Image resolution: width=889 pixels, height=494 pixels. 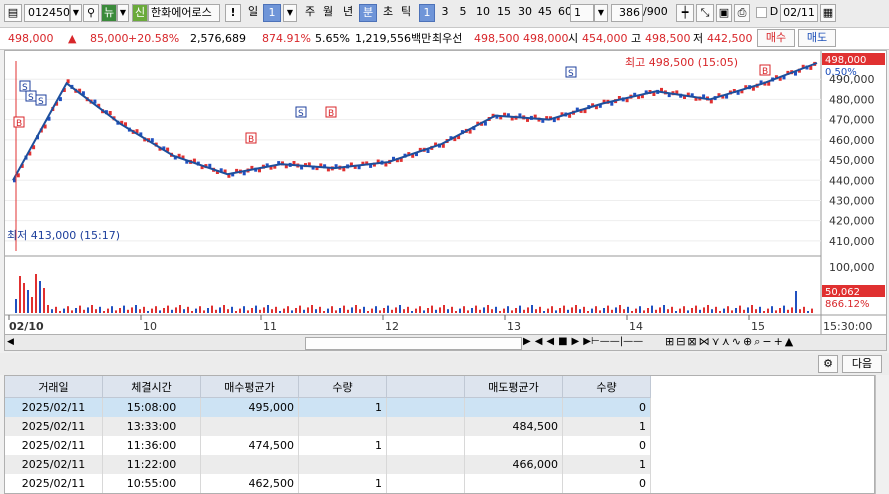 What do you see at coordinates (76, 13) in the screenshot?
I see `code-dropdown-icon: ▼` at bounding box center [76, 13].